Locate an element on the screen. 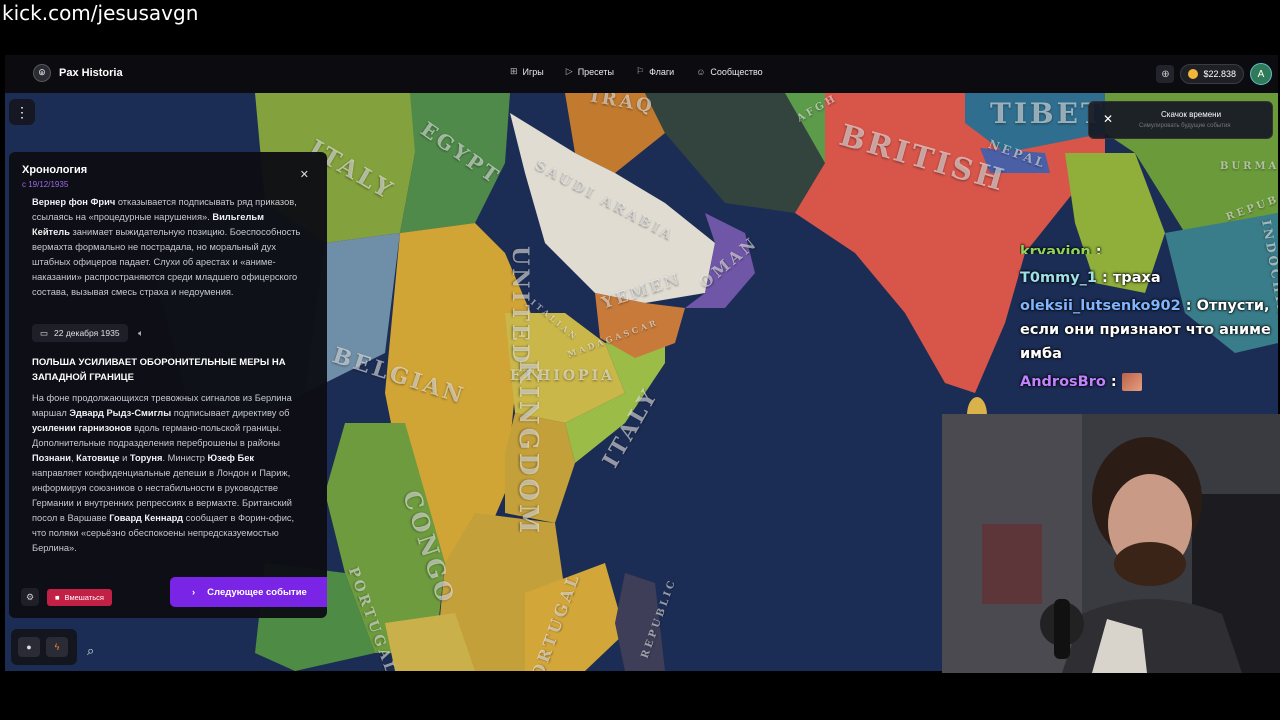  chat-message: AndrosBro : is located at coordinates (1149, 382).